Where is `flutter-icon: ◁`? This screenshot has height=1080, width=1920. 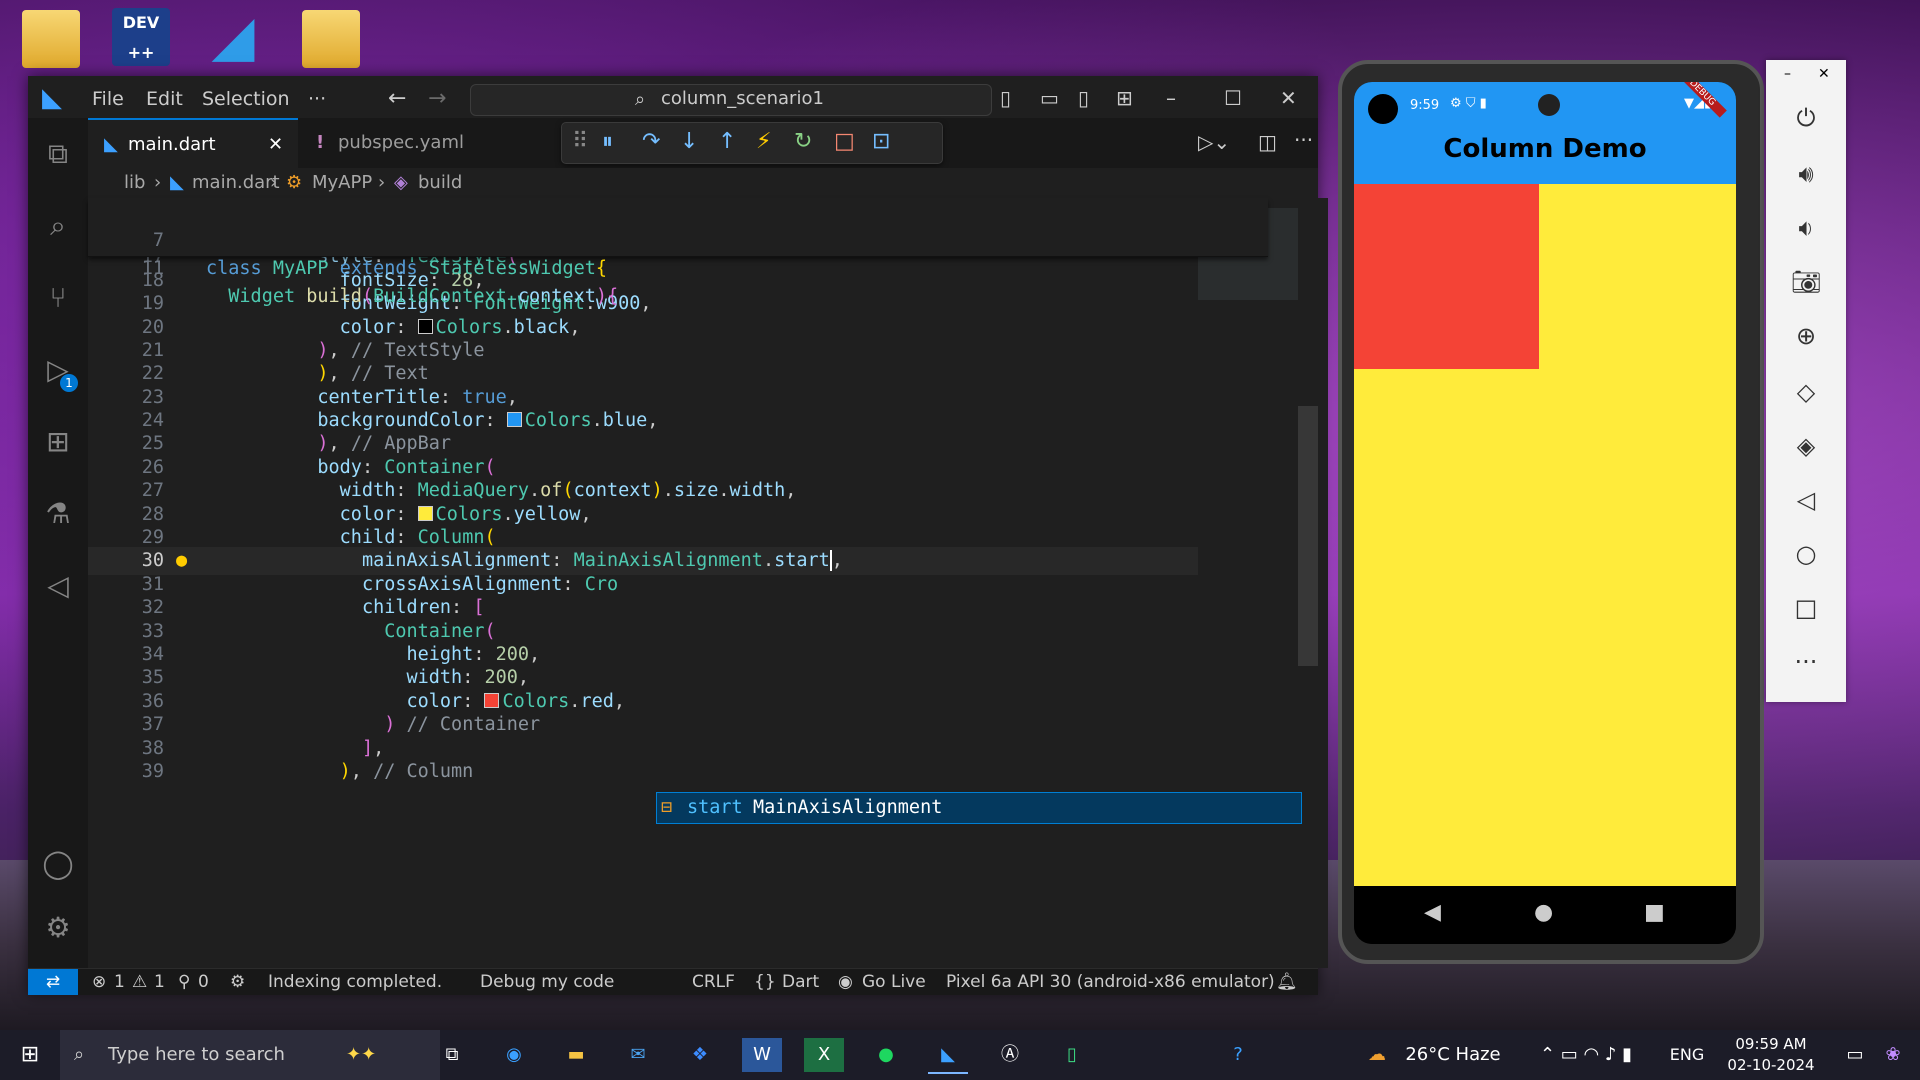
flutter-icon: ◁ is located at coordinates (58, 586).